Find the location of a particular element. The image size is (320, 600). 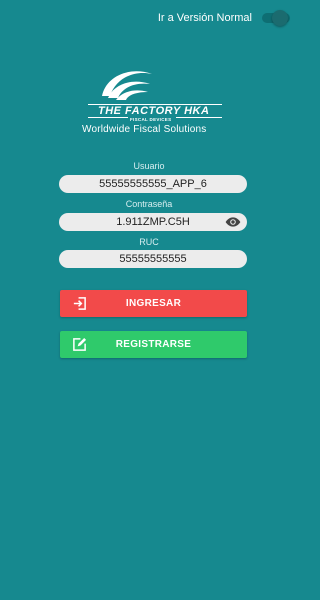

ruc-field: 55555555555 is located at coordinates (153, 259).